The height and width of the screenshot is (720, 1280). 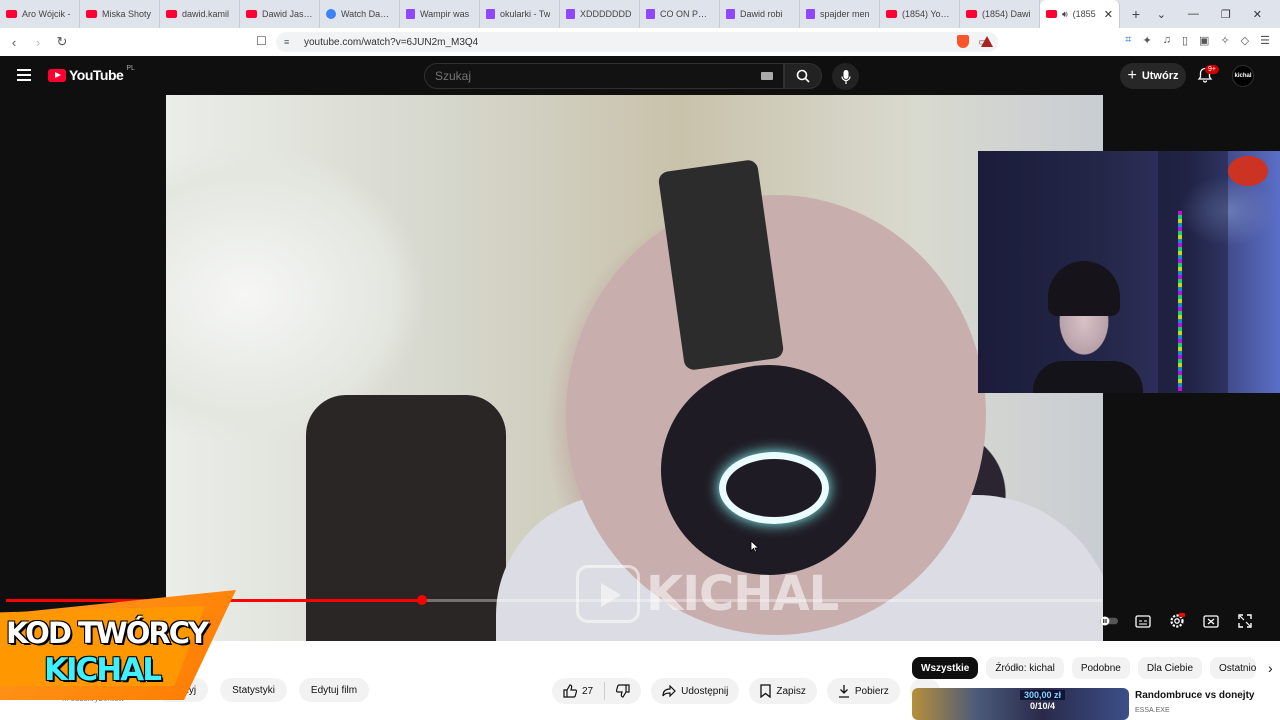 I want to click on thumbs-down-icon, so click(x=623, y=691).